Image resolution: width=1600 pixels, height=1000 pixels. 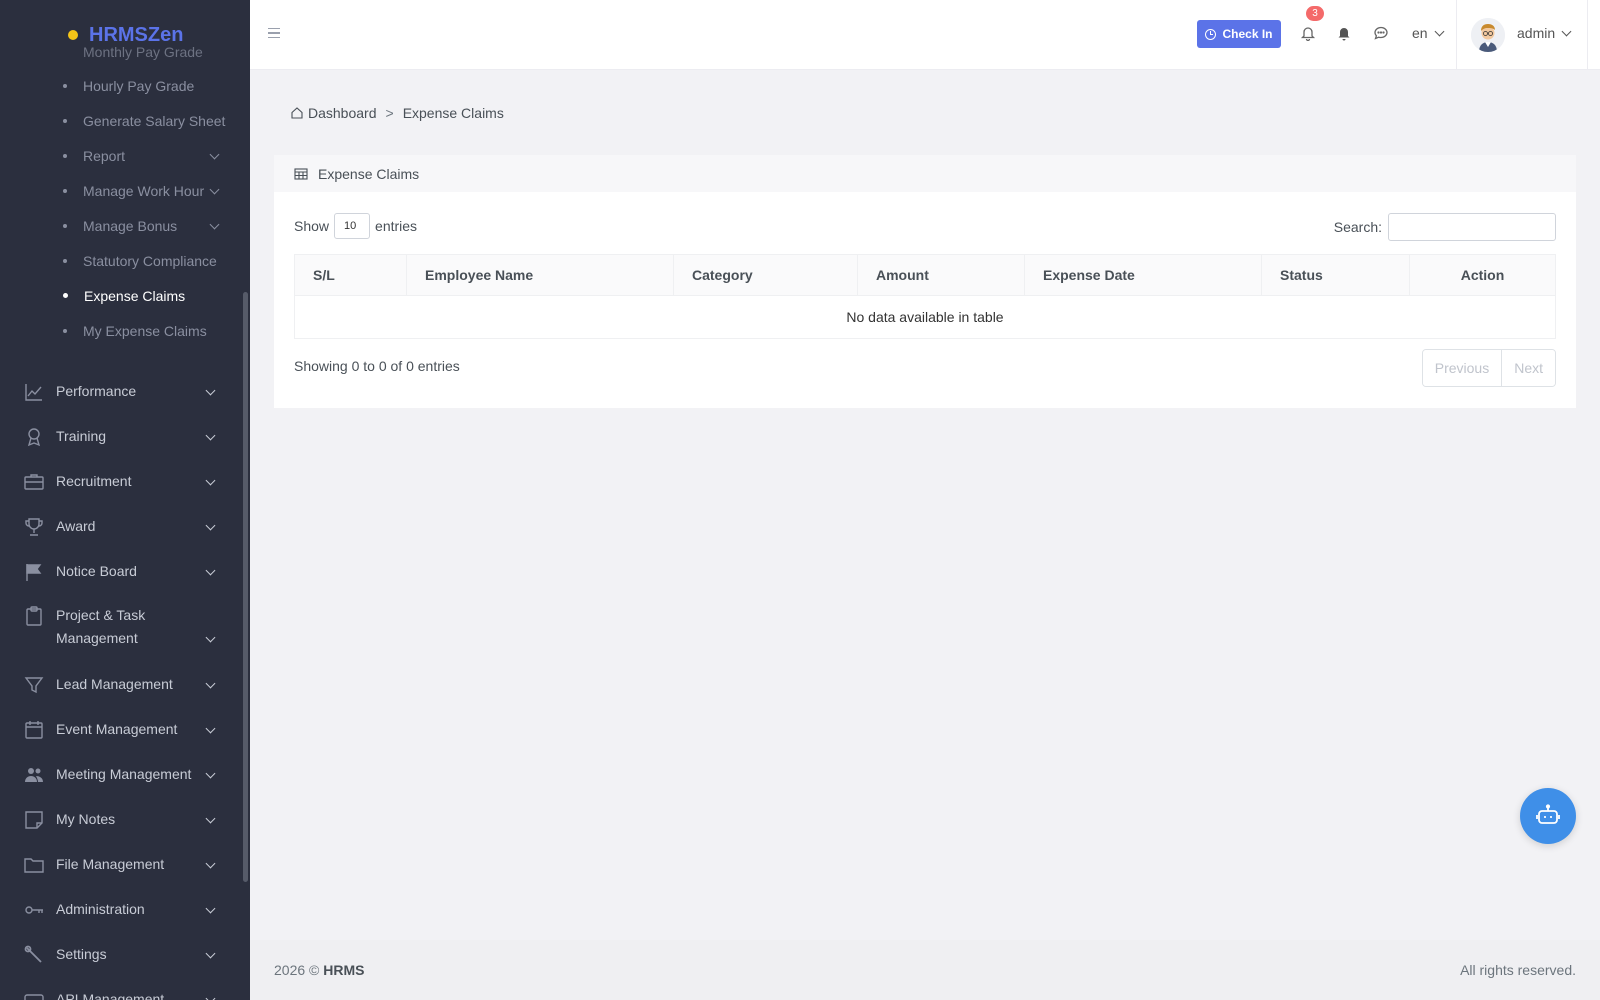 What do you see at coordinates (1462, 368) in the screenshot?
I see `previous-page-button: Previous` at bounding box center [1462, 368].